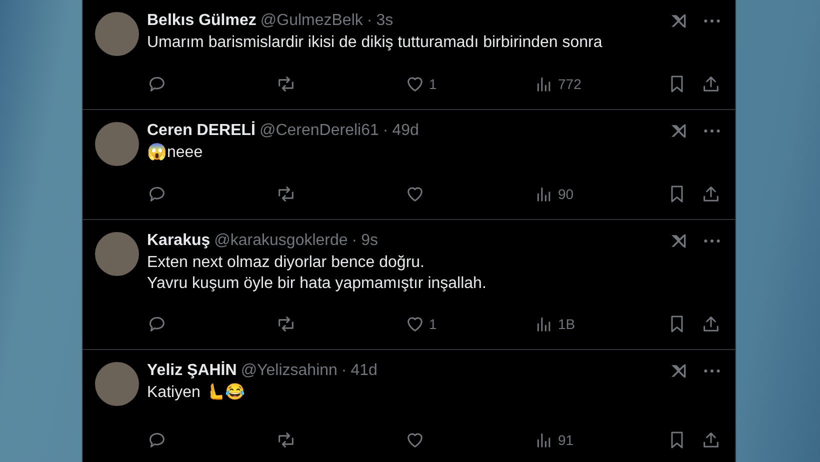 The height and width of the screenshot is (462, 820). I want to click on tweet-text: 😱neee, so click(175, 152).